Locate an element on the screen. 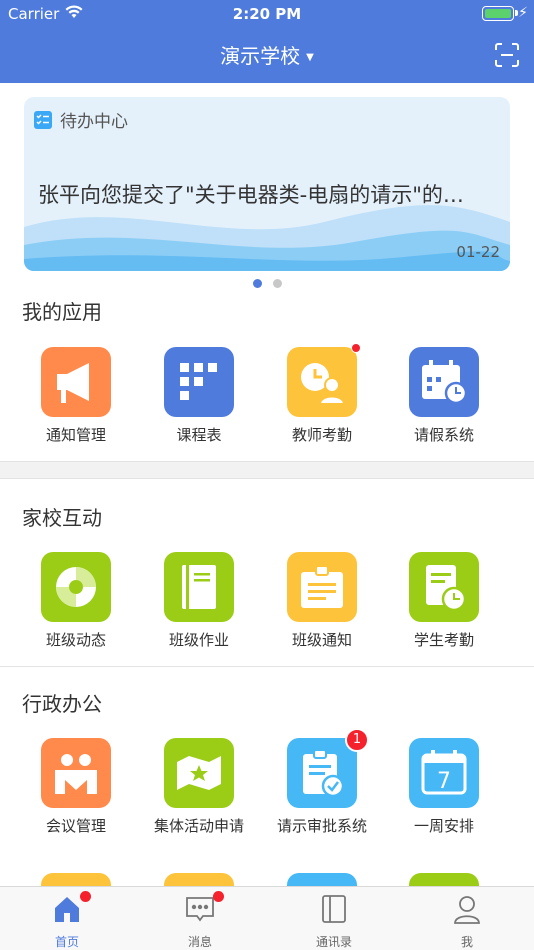 This screenshot has width=534, height=950. home-icon is located at coordinates (71, 908).